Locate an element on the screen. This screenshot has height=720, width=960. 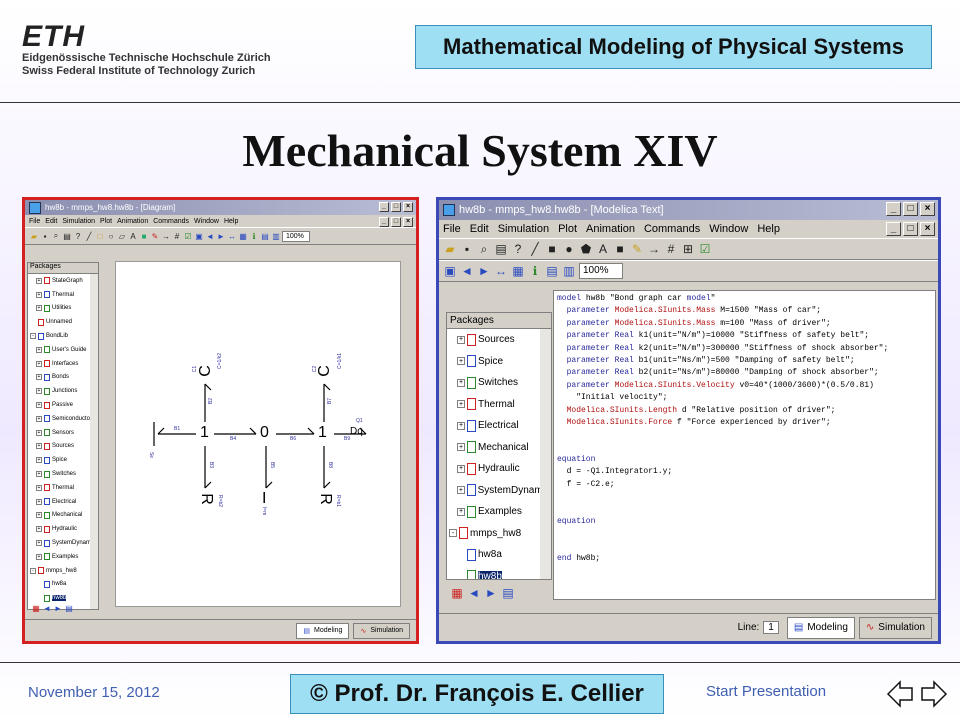
ellipse-tool-icon: ● is located at coordinates (569, 249).